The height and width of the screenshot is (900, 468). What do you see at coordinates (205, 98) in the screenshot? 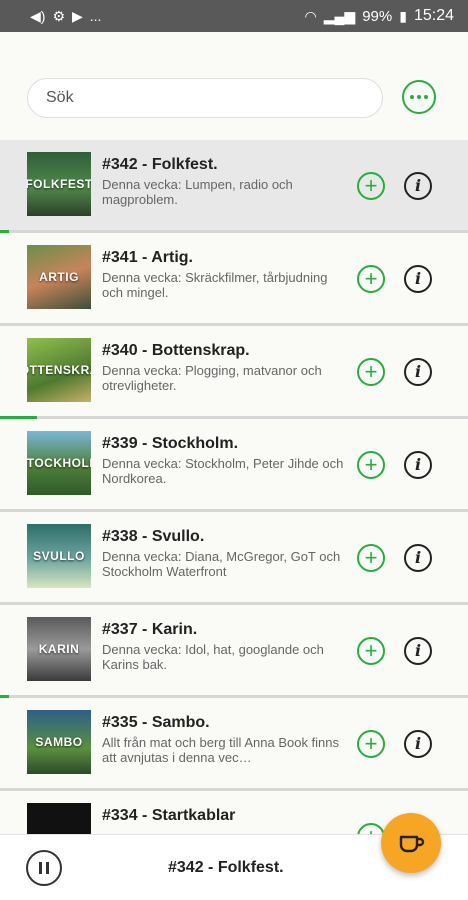
I see `search-input: Sök` at bounding box center [205, 98].